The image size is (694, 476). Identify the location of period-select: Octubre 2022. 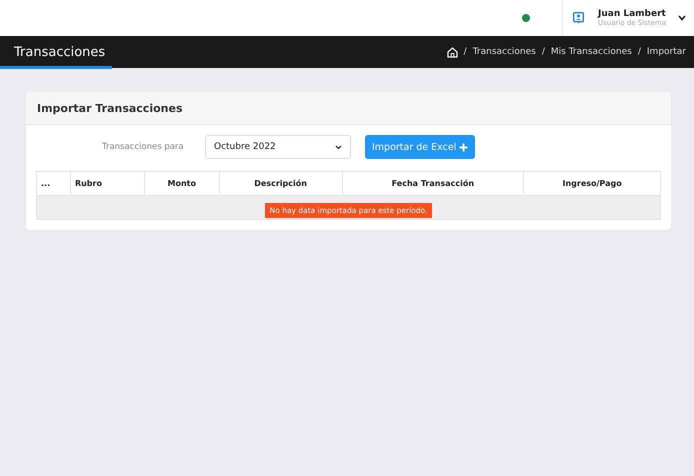
(278, 147).